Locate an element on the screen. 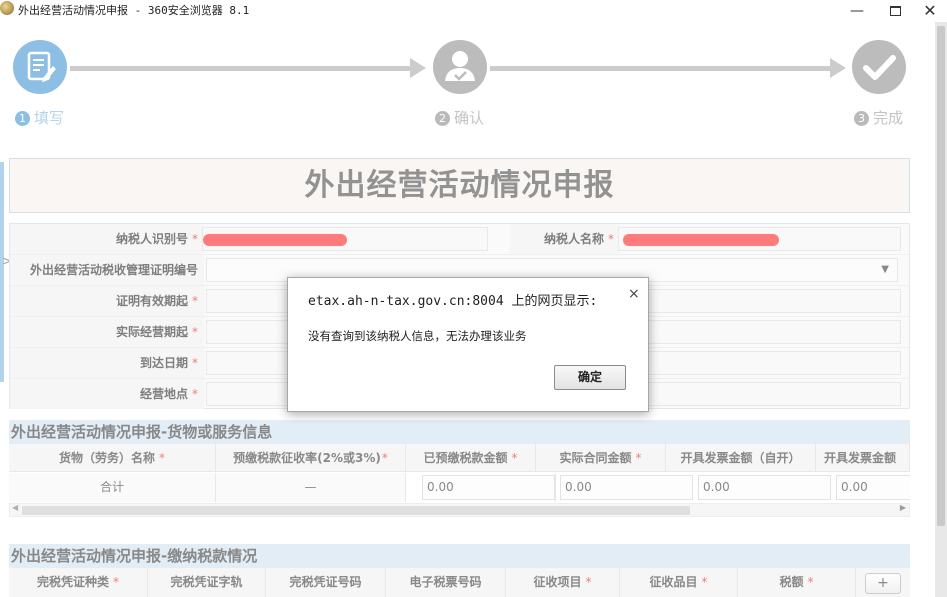 The width and height of the screenshot is (947, 597). ok-button: 确定 is located at coordinates (590, 377).